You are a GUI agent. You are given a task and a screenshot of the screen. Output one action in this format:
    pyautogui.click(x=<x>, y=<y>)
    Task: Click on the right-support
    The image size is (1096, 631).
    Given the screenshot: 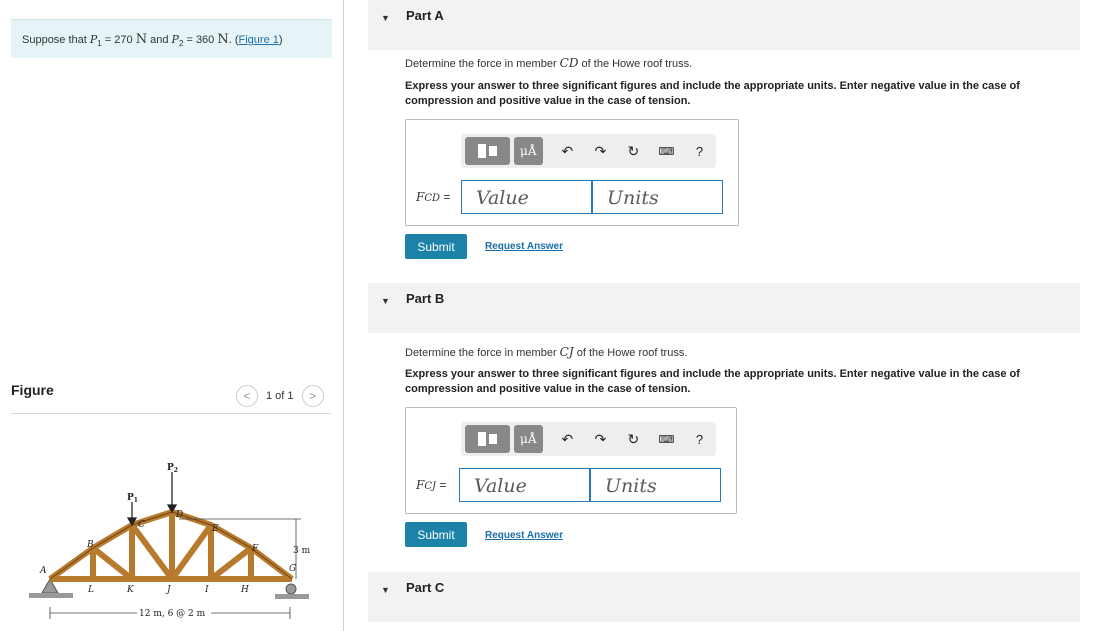 What is the action you would take?
    pyautogui.click(x=292, y=591)
    